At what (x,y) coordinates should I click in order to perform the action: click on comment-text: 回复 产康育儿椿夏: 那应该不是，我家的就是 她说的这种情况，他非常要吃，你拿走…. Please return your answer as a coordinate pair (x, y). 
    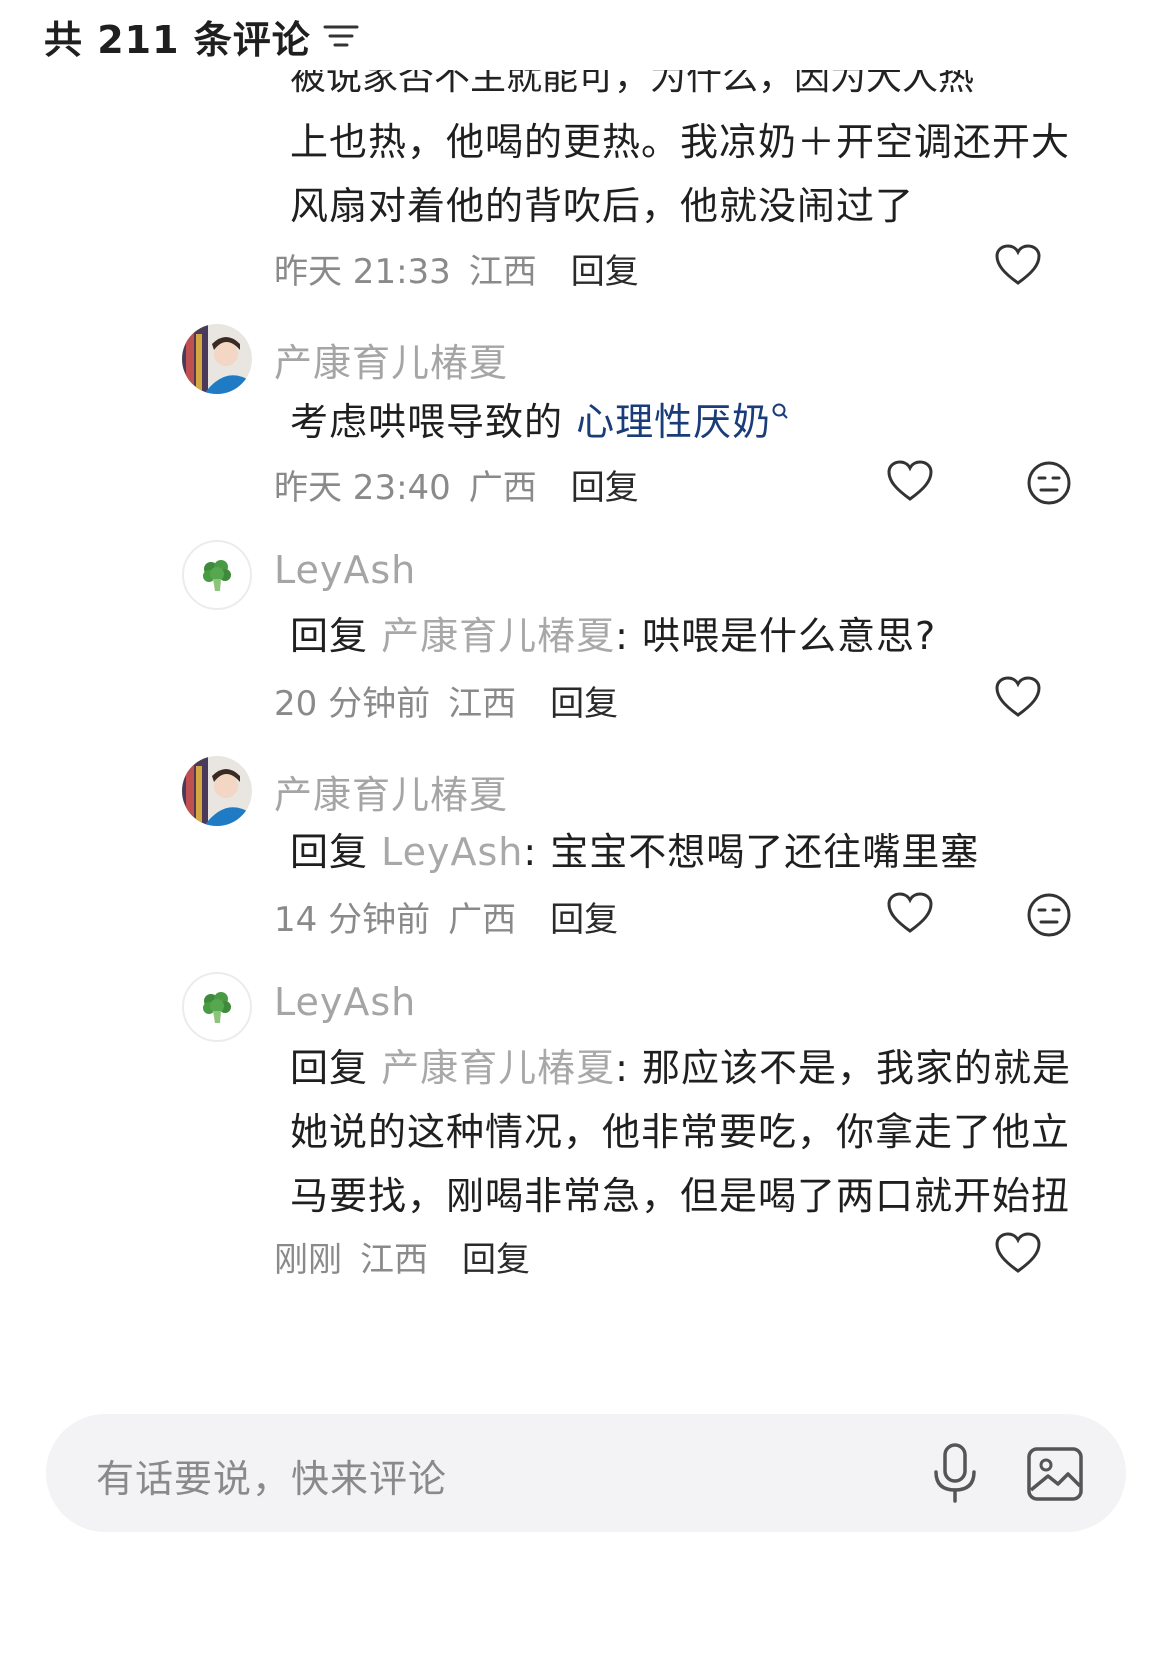
    Looking at the image, I should click on (681, 1132).